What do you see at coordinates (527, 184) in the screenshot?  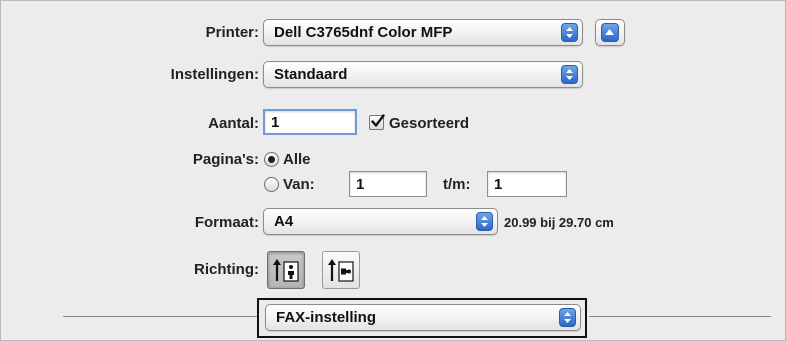 I see `pages-to-input: 1` at bounding box center [527, 184].